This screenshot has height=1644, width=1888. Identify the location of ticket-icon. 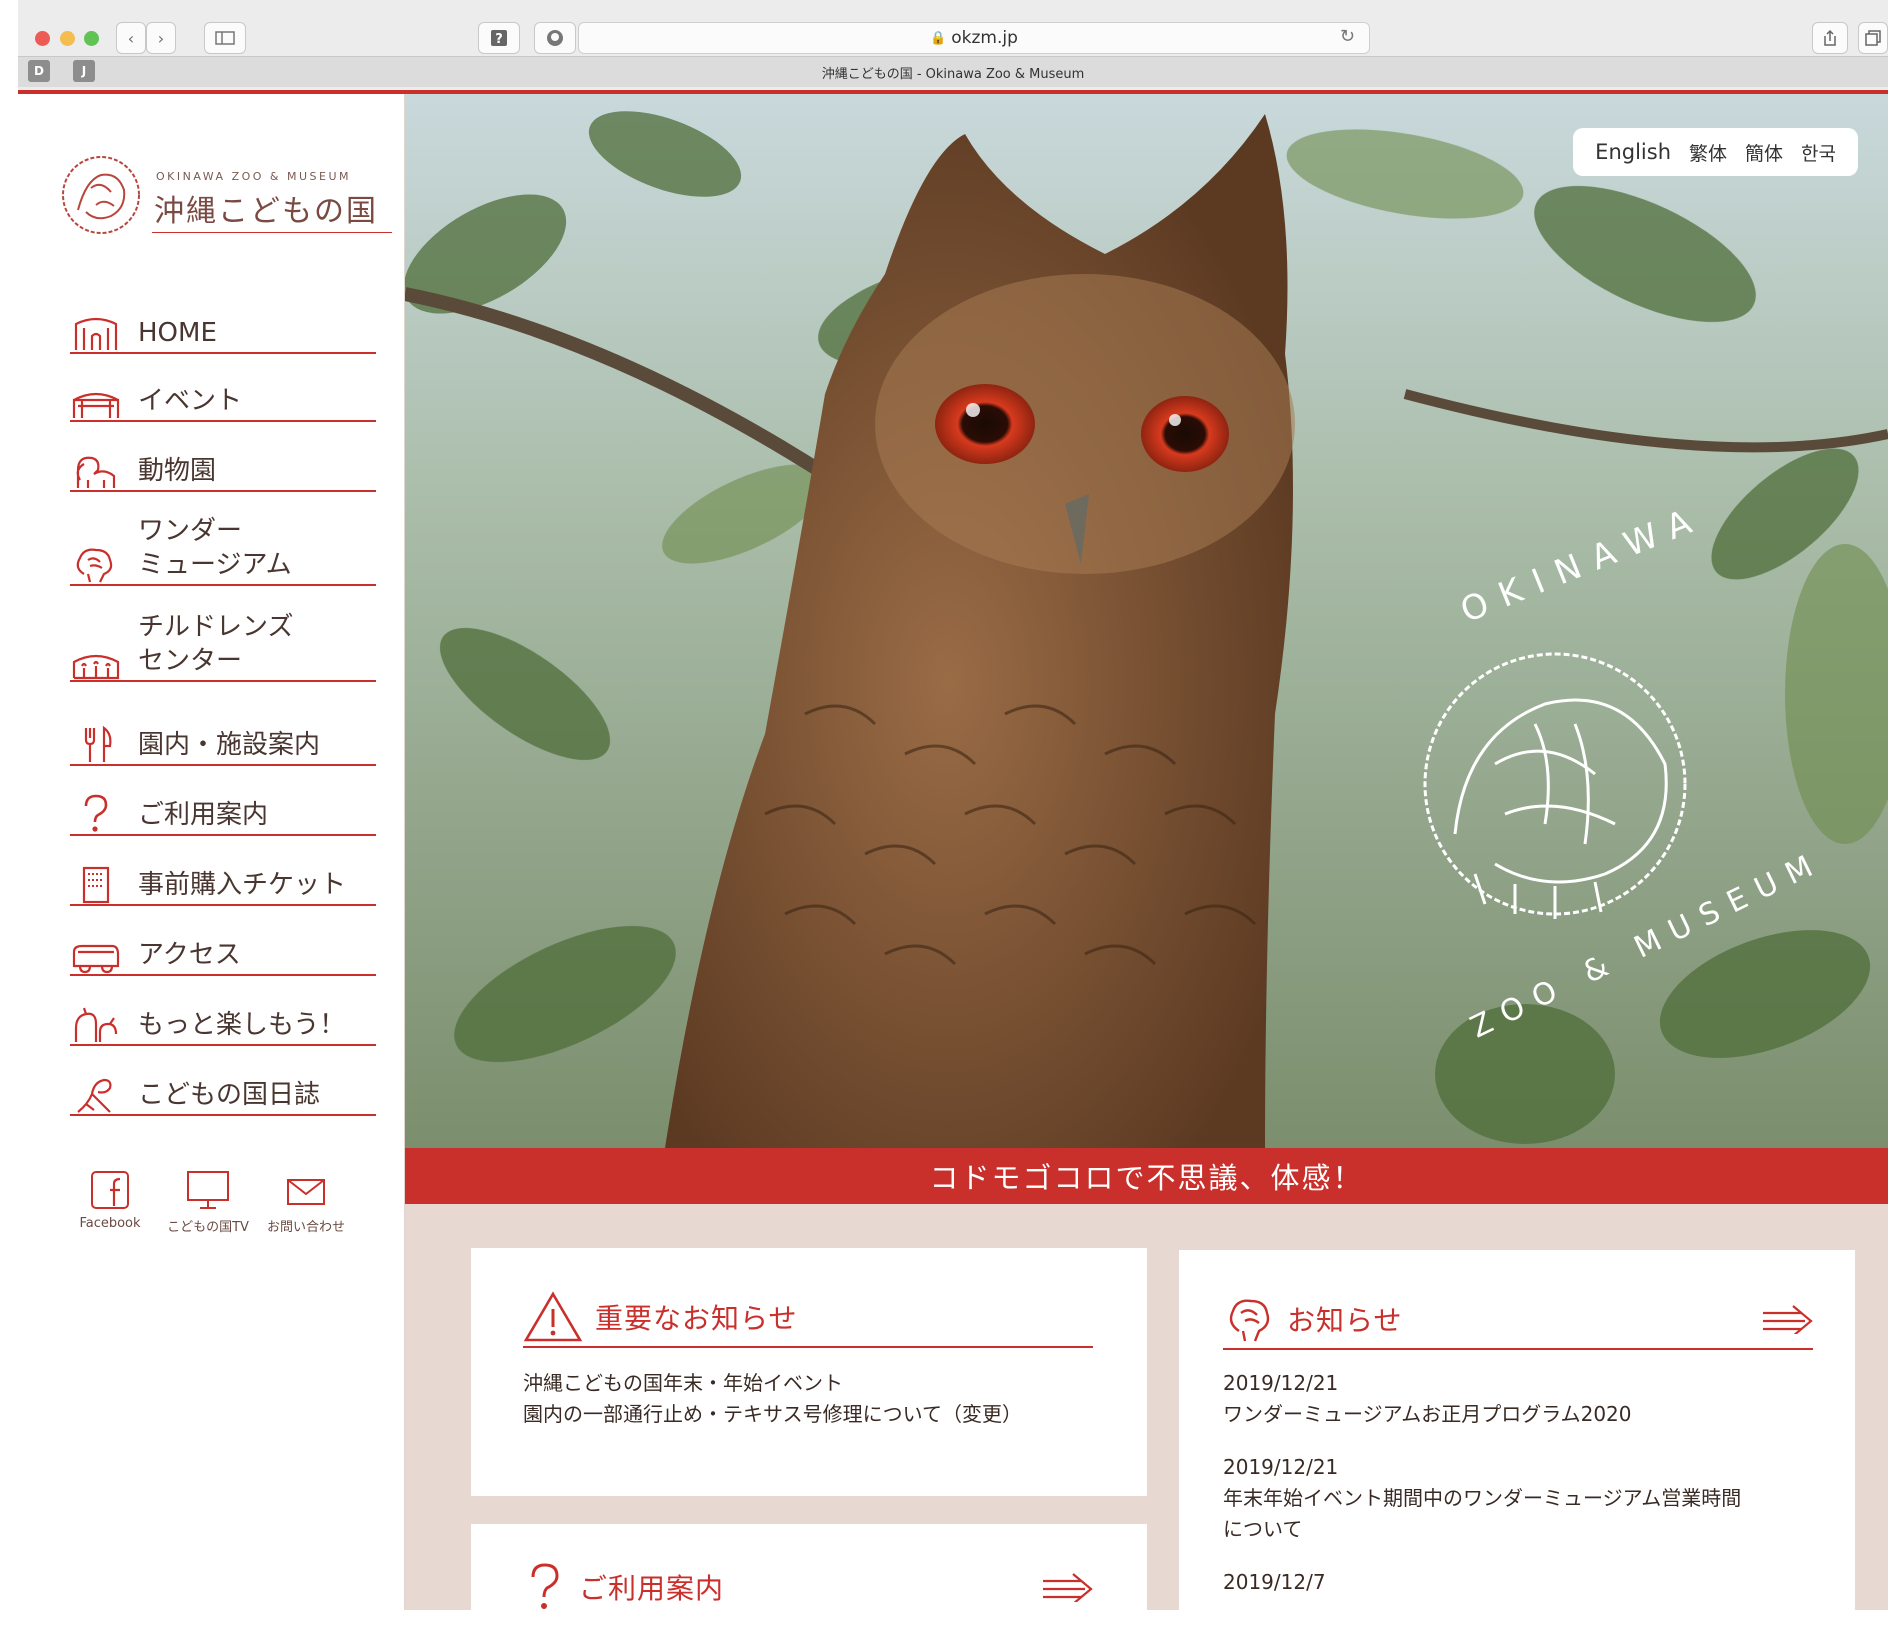
(96, 885).